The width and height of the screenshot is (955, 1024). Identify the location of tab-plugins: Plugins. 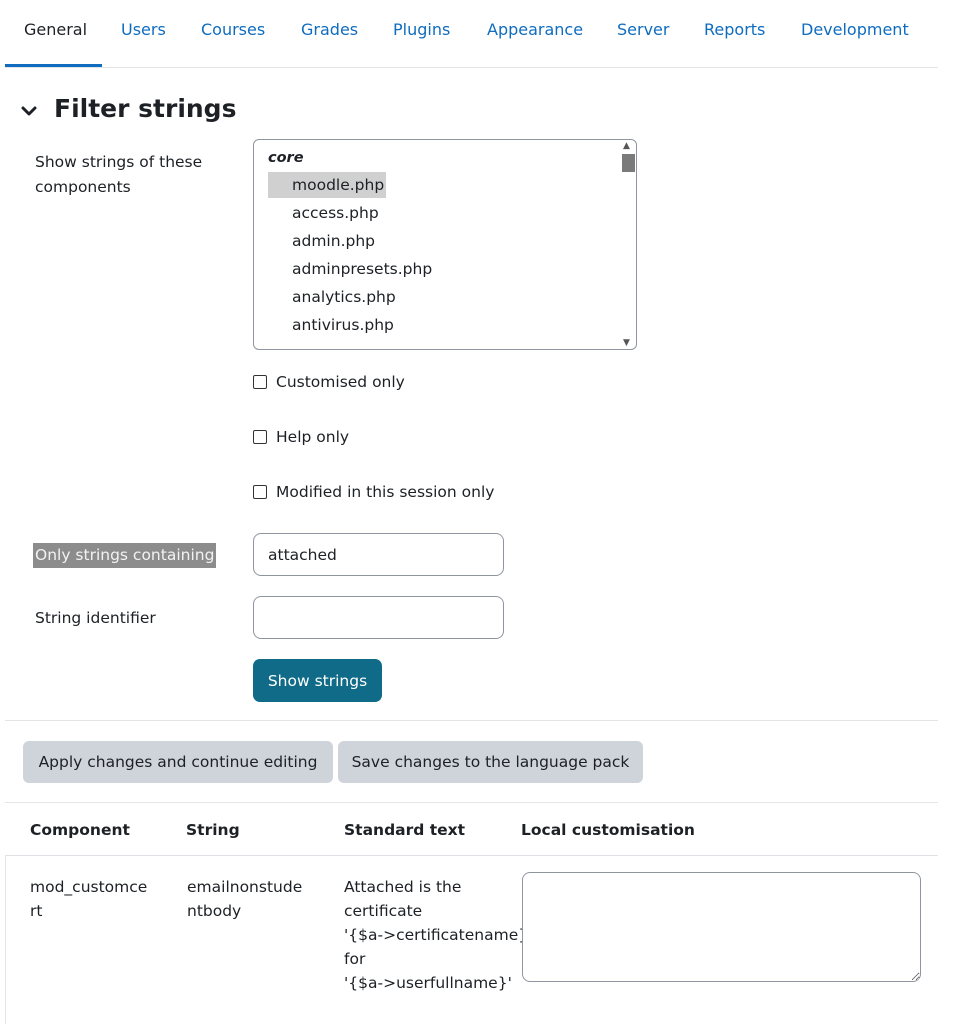
(421, 29).